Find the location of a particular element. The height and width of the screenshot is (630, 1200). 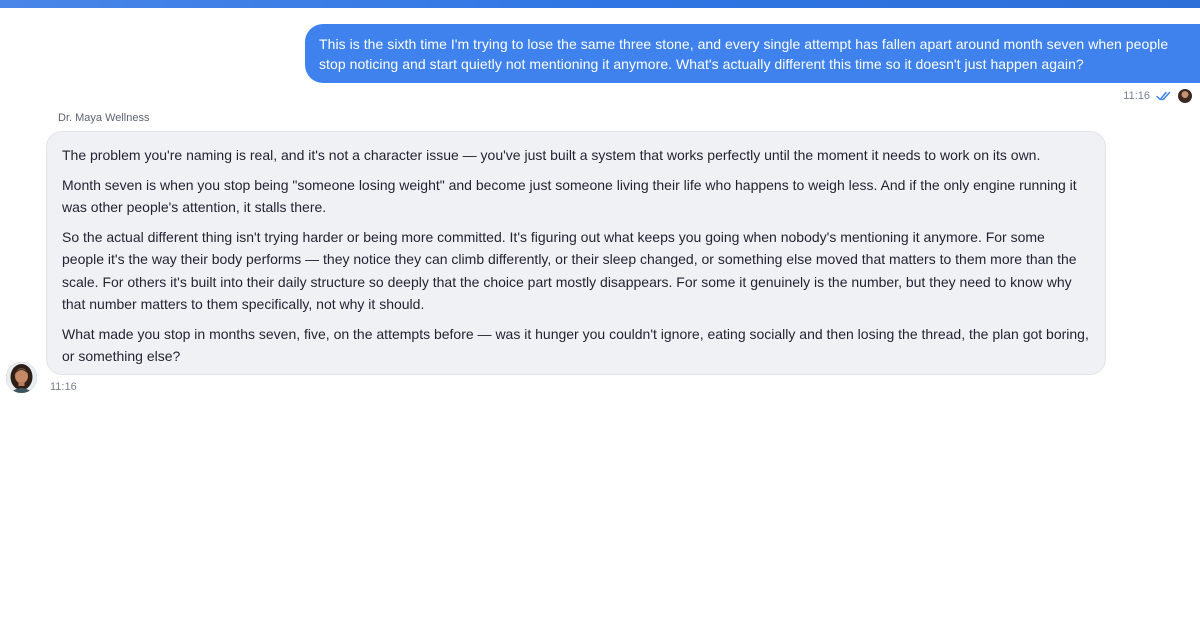

outgoing-message-meta: 11:16 is located at coordinates (1157, 96).